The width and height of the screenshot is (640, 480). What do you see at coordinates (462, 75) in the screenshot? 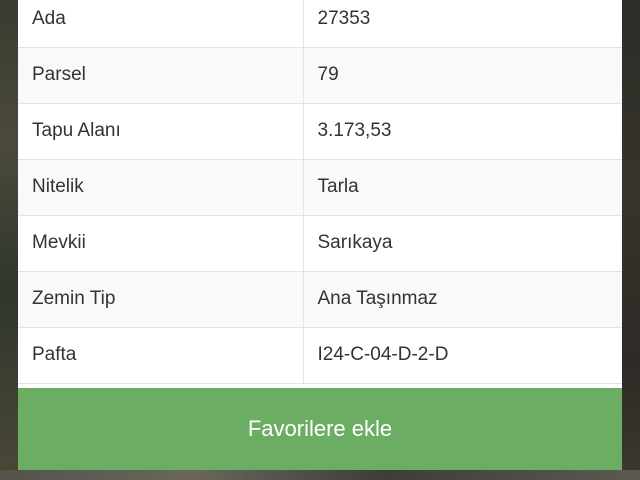
I see `row-value: 79` at bounding box center [462, 75].